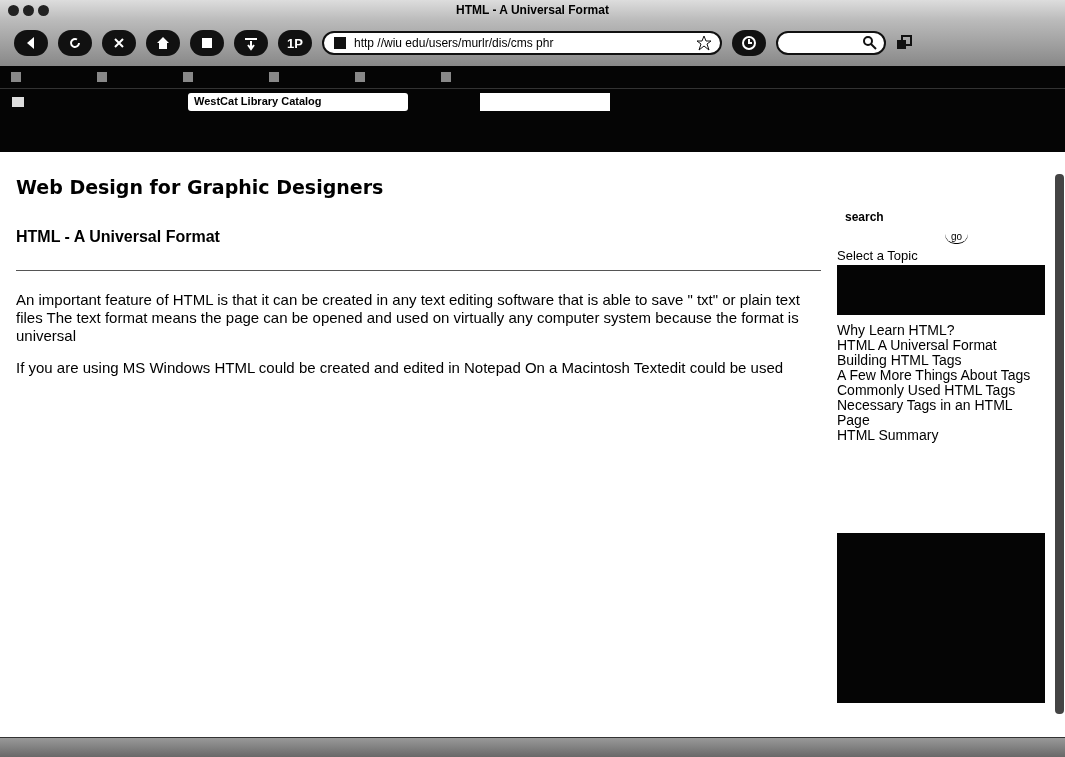 The width and height of the screenshot is (1065, 757). I want to click on scrollbar, so click(1059, 444).